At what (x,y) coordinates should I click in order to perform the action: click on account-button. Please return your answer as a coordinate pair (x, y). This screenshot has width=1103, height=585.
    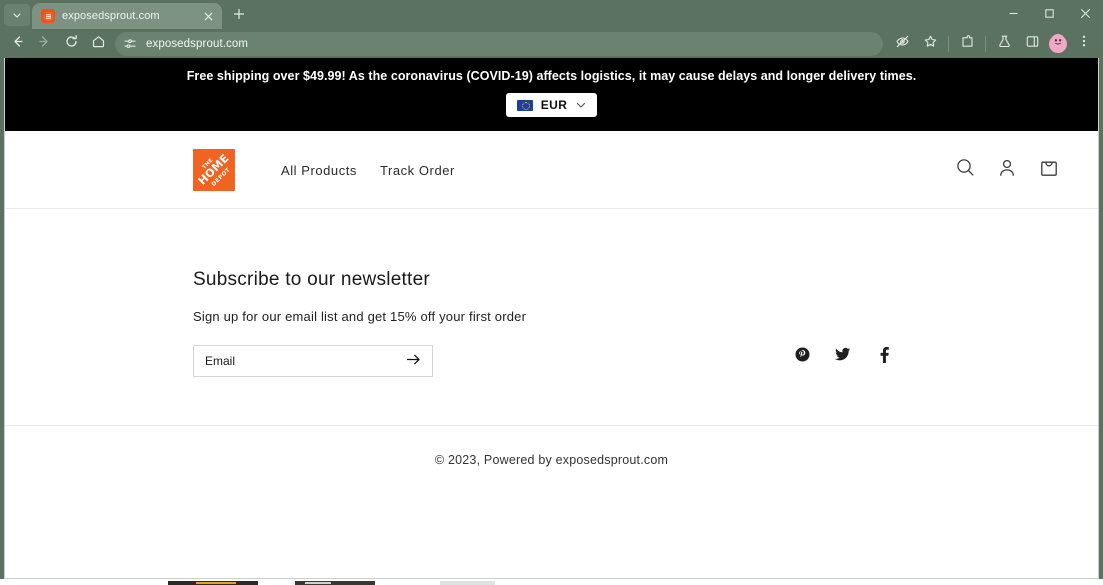
    Looking at the image, I should click on (1007, 170).